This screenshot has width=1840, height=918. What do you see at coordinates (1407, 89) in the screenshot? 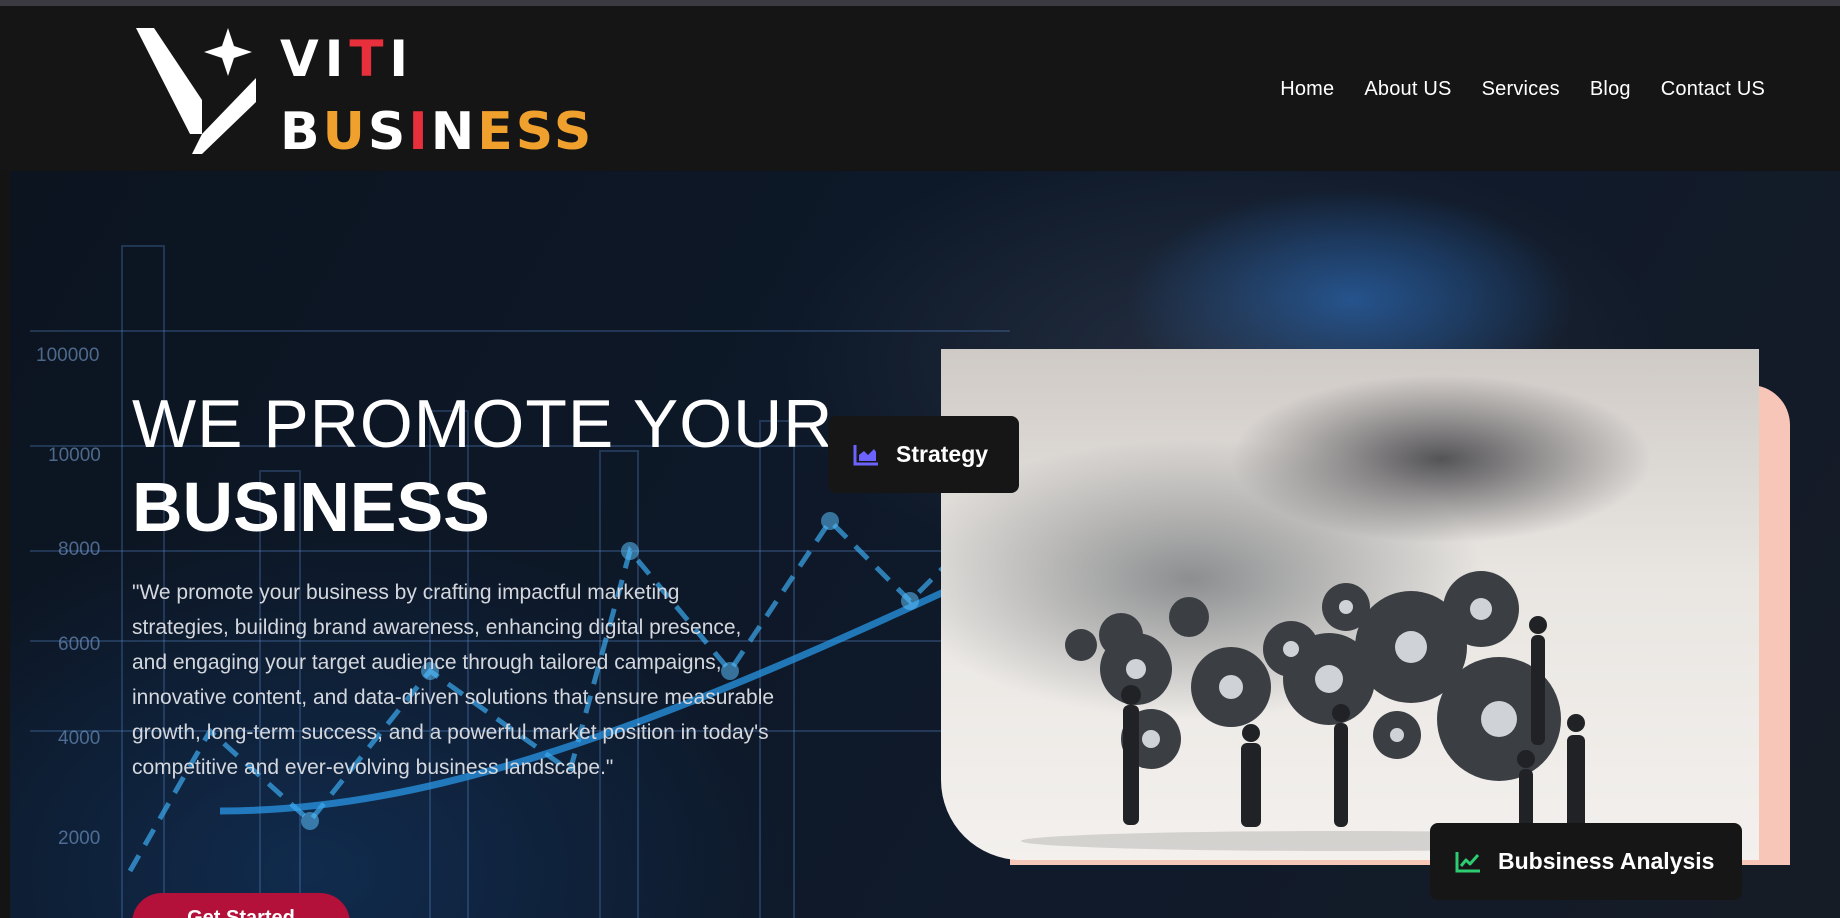
I see `nav-about-us: About US` at bounding box center [1407, 89].